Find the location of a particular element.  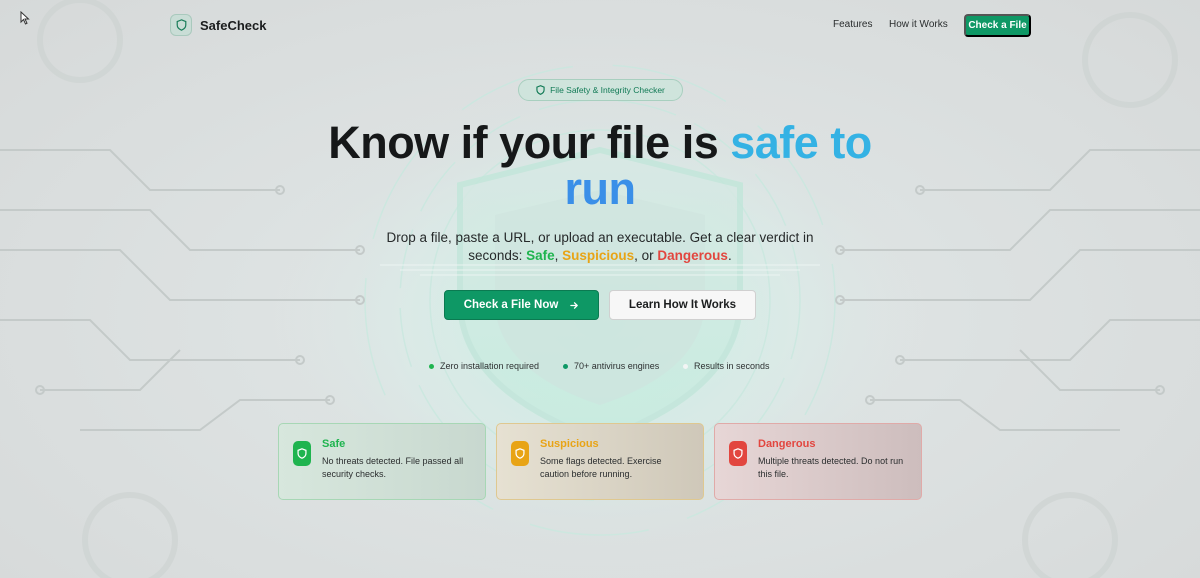

nav-check-file-button: Check a File is located at coordinates (997, 25).